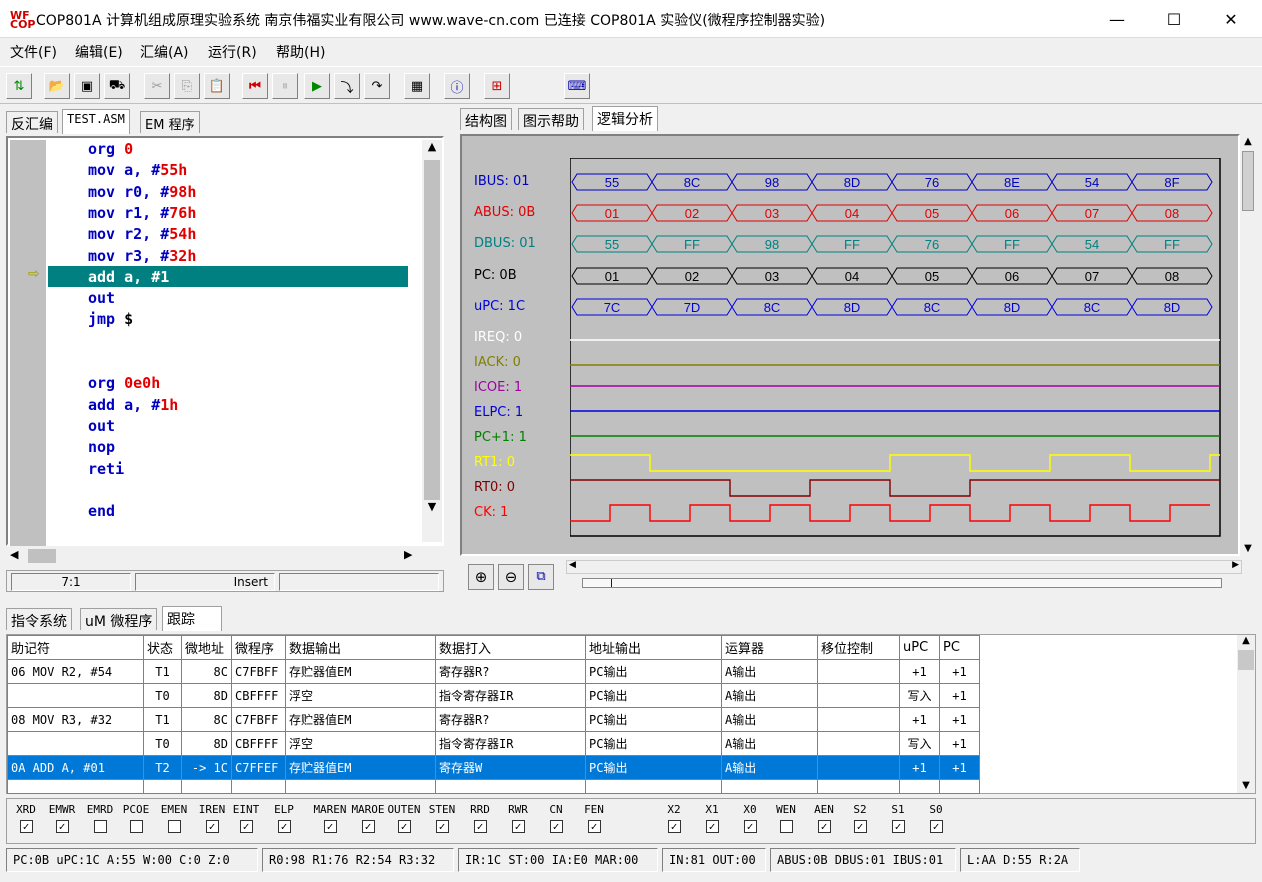 The height and width of the screenshot is (882, 1262). What do you see at coordinates (232, 52) in the screenshot?
I see `menu-run: 运行(R)` at bounding box center [232, 52].